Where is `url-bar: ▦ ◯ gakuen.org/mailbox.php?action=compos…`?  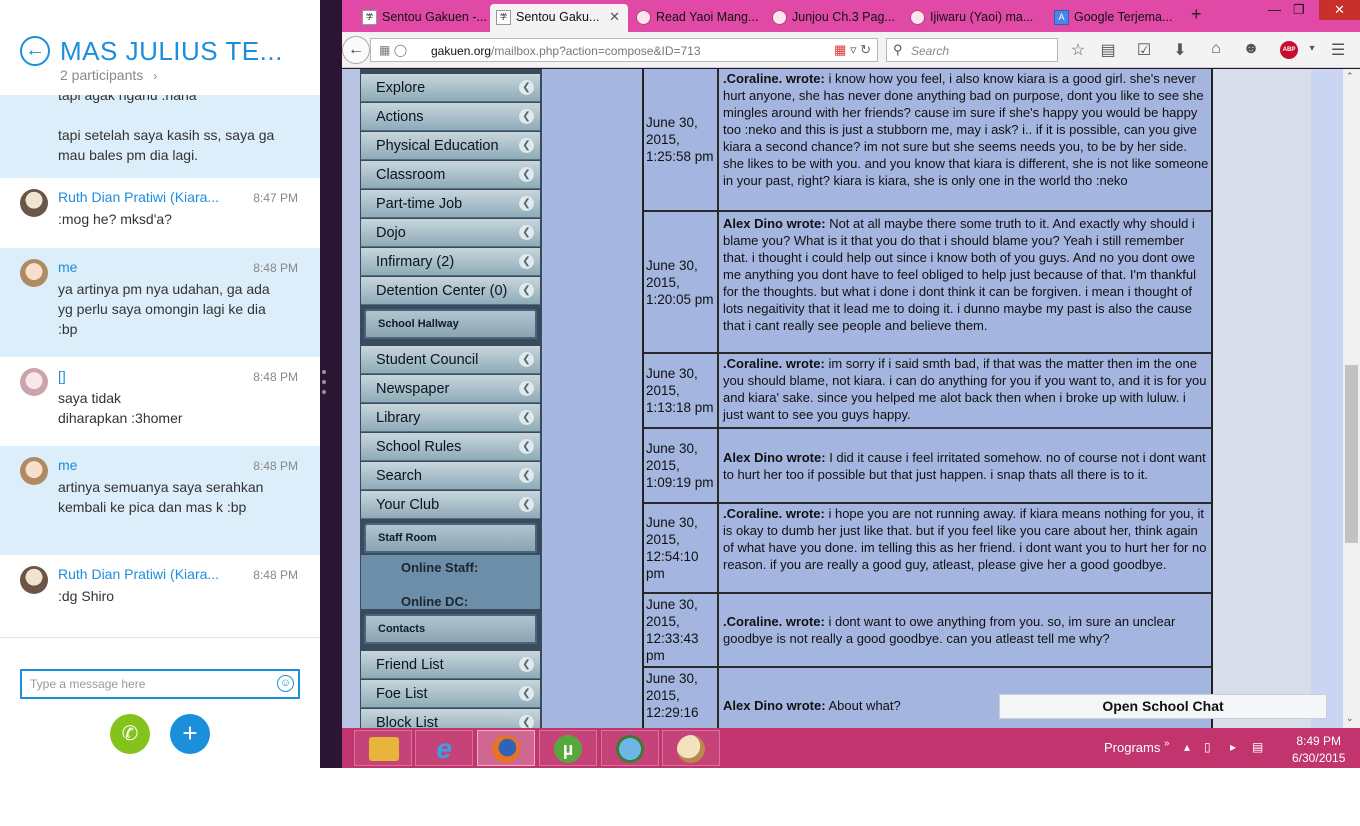
url-bar: ▦ ◯ gakuen.org/mailbox.php?action=compos… is located at coordinates (624, 50).